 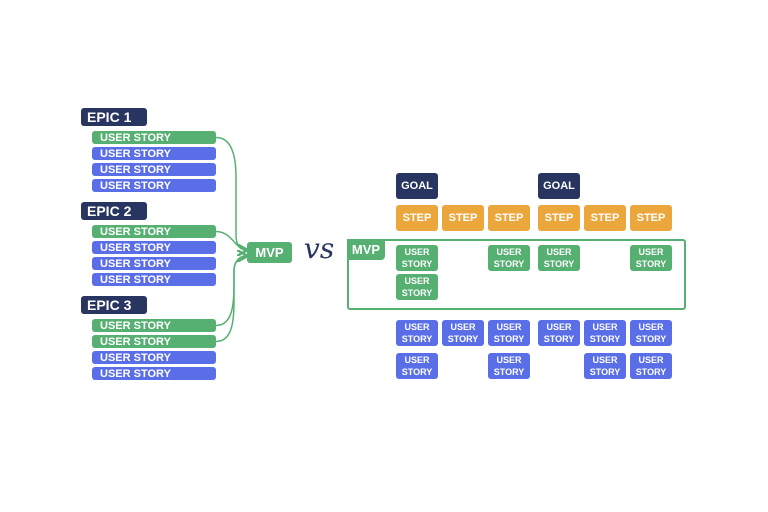 I want to click on mvp-tag: MVP, so click(x=366, y=249).